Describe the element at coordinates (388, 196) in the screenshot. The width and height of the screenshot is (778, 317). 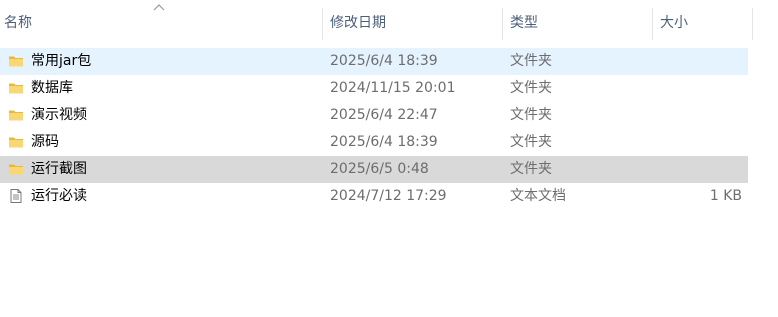
I see `file-date: 2024/7/12 17:29` at that location.